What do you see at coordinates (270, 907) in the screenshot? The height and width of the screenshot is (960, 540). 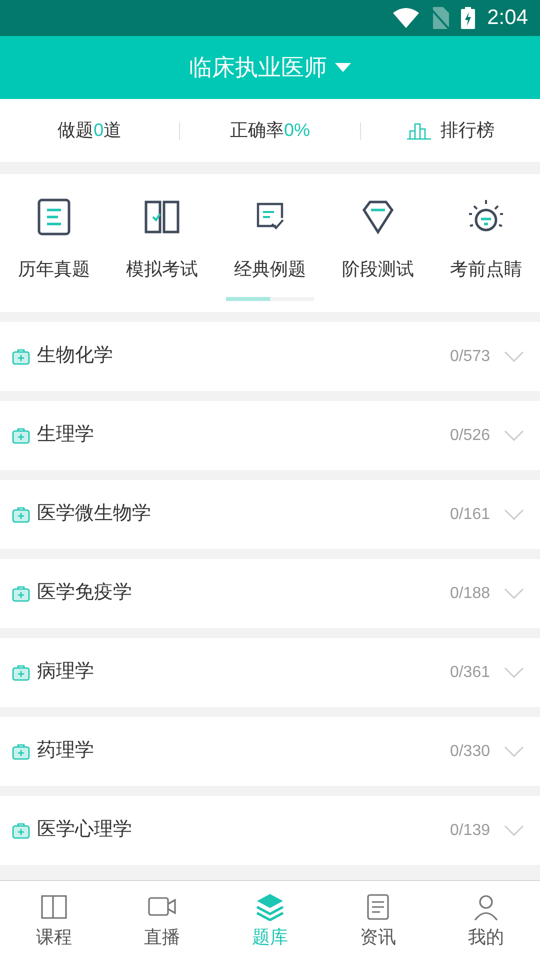 I see `layers-icon` at bounding box center [270, 907].